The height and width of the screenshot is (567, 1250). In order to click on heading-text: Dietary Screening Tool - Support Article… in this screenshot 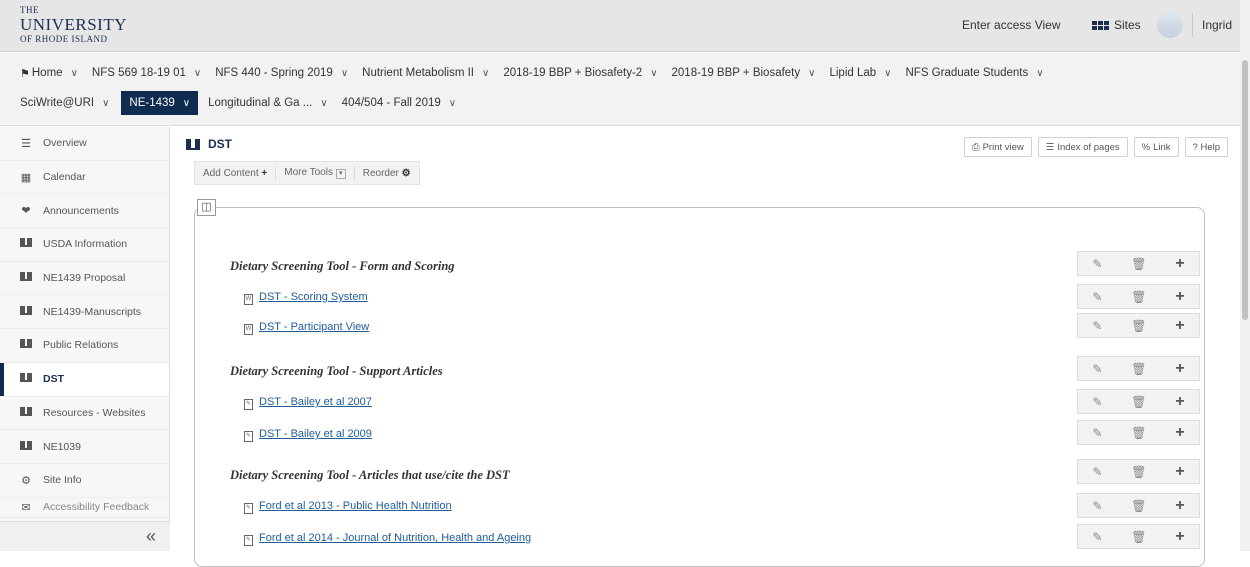, I will do `click(336, 370)`.